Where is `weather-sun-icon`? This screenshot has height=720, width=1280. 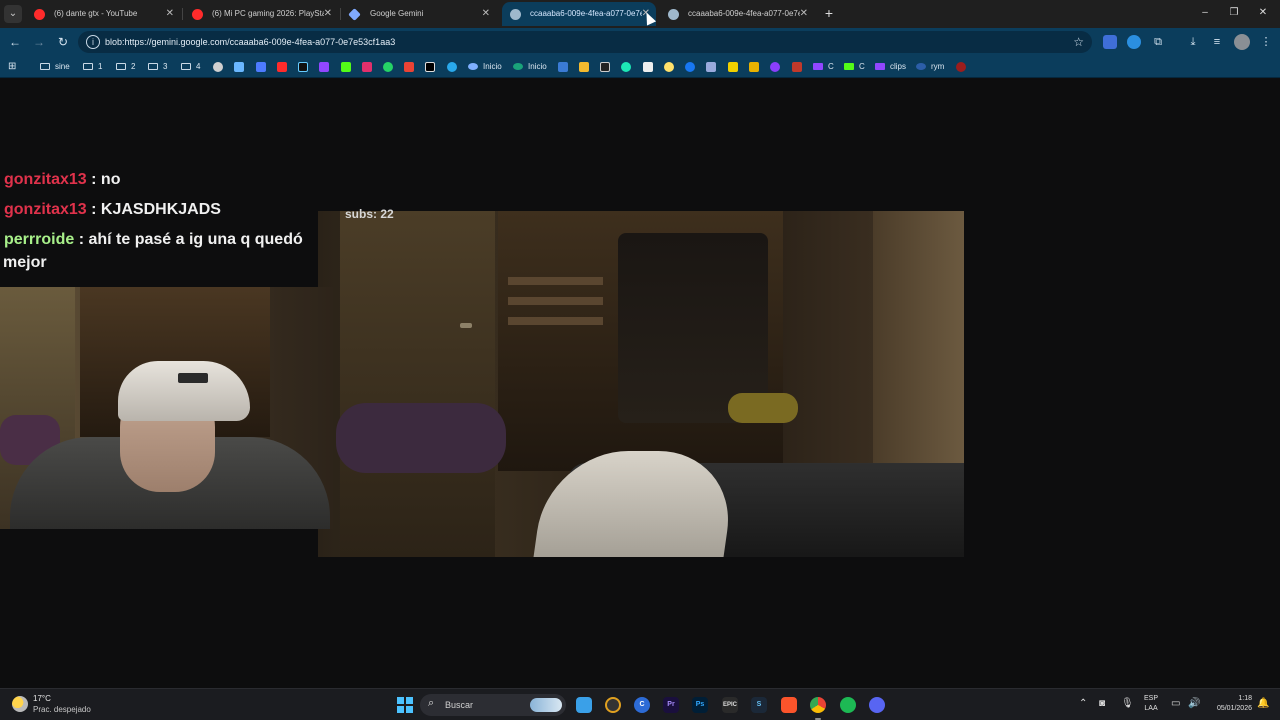
weather-sun-icon is located at coordinates (20, 704).